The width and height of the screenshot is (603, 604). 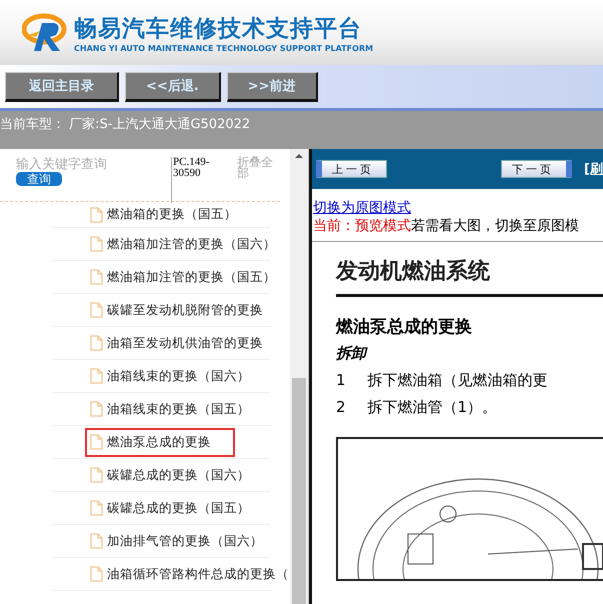 What do you see at coordinates (200, 180) in the screenshot?
I see `part-code: PC.149-30590` at bounding box center [200, 180].